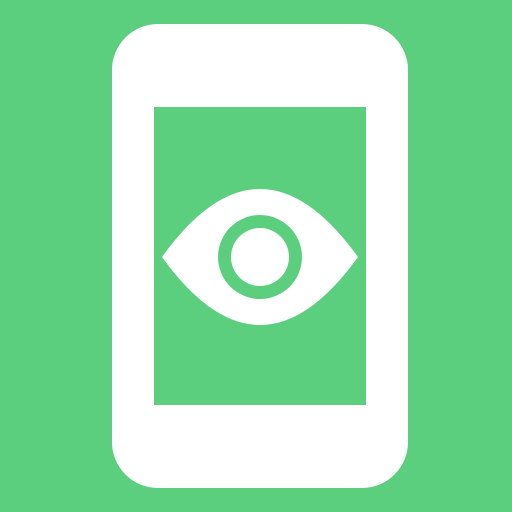 The width and height of the screenshot is (512, 512). I want to click on eye-iris, so click(260, 257).